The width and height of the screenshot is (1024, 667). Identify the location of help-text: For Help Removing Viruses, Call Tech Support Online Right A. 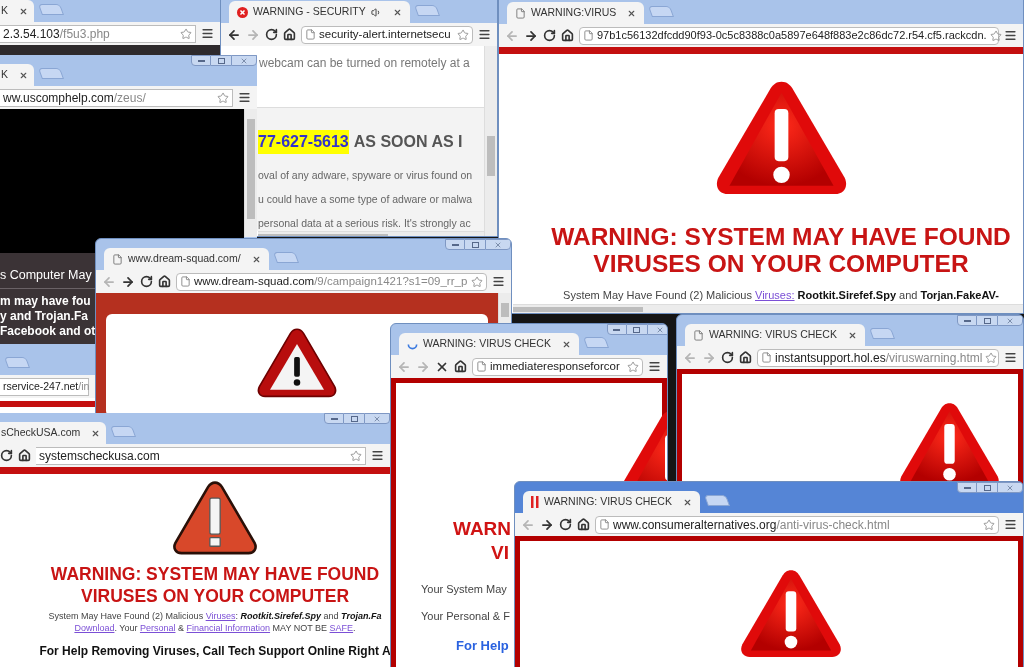
(214, 651).